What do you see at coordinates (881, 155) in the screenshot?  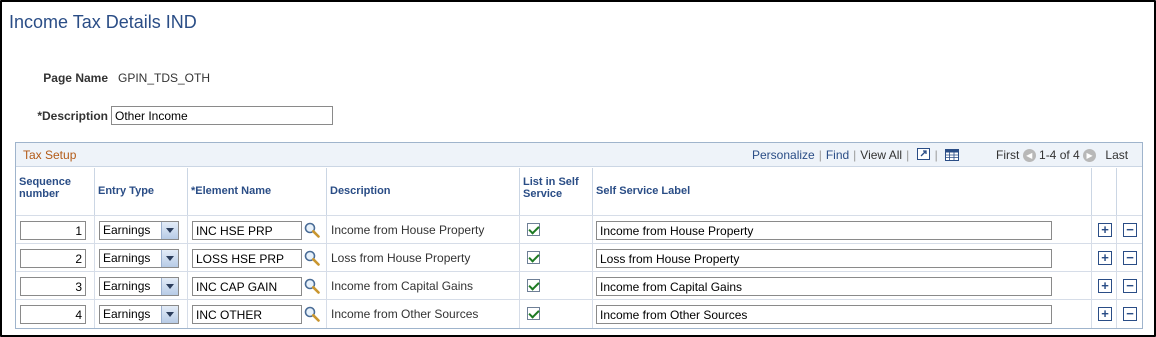 I see `view-all-link: View All` at bounding box center [881, 155].